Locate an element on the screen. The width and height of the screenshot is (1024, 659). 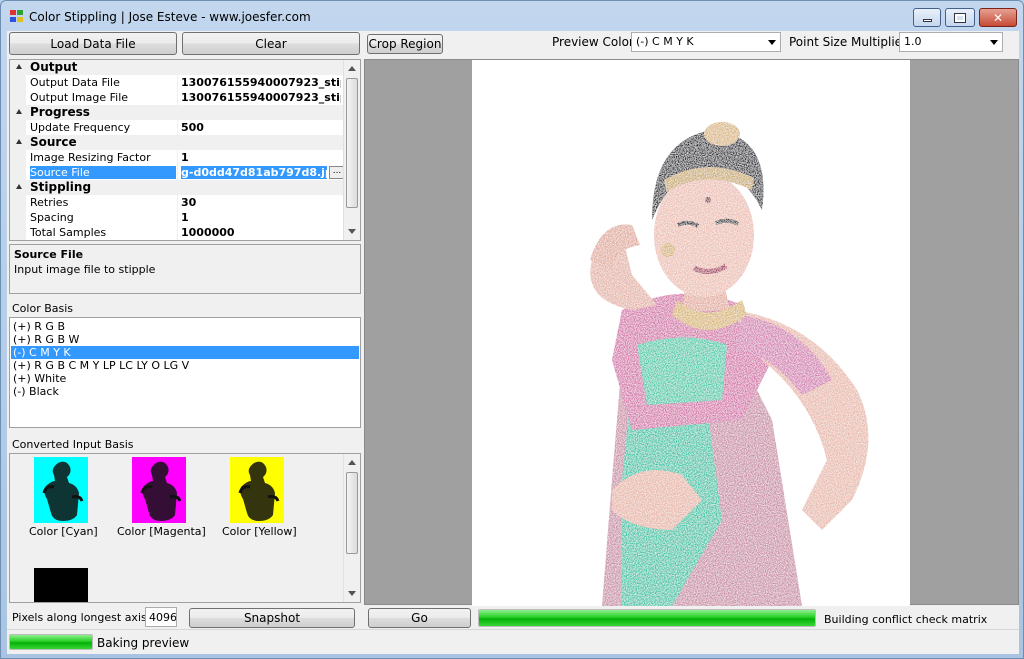
status-text: Baking preview is located at coordinates (143, 643).